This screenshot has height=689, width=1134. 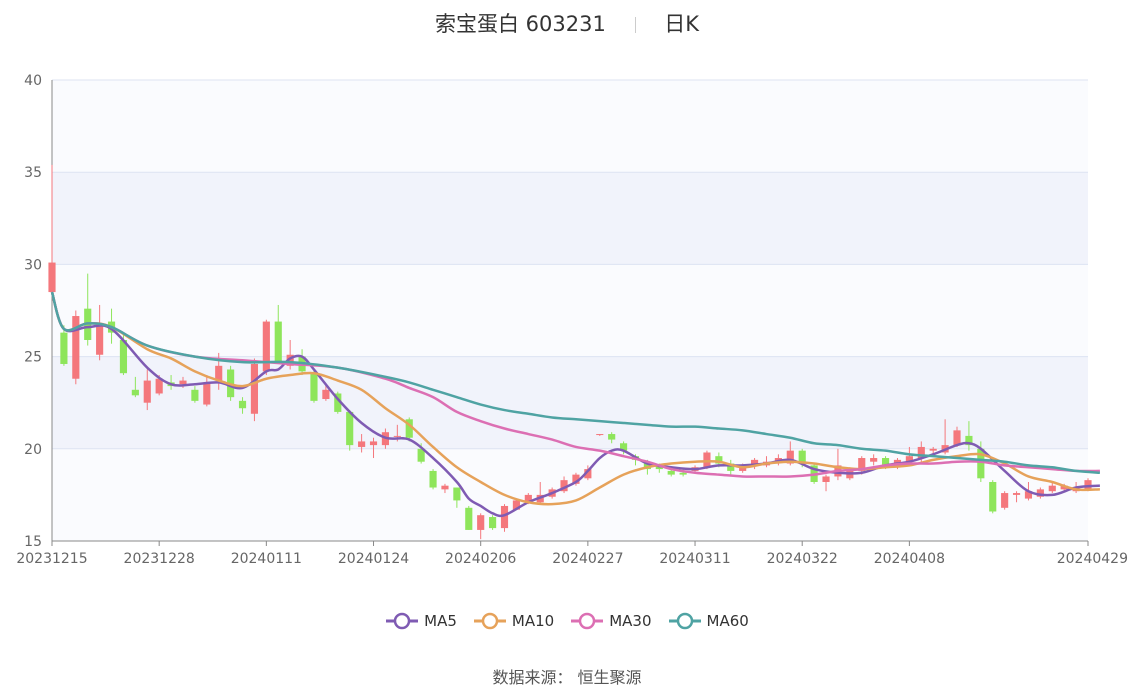 What do you see at coordinates (33, 358) in the screenshot?
I see `y-tick-label: 25` at bounding box center [33, 358].